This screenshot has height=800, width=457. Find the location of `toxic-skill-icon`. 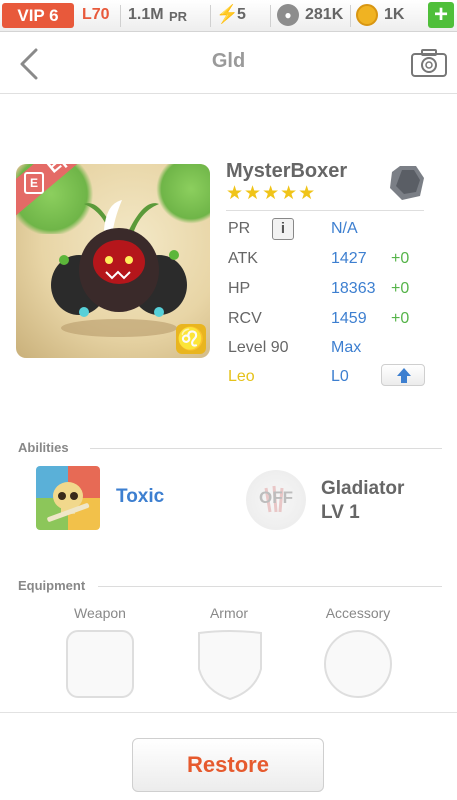

toxic-skill-icon is located at coordinates (68, 498).